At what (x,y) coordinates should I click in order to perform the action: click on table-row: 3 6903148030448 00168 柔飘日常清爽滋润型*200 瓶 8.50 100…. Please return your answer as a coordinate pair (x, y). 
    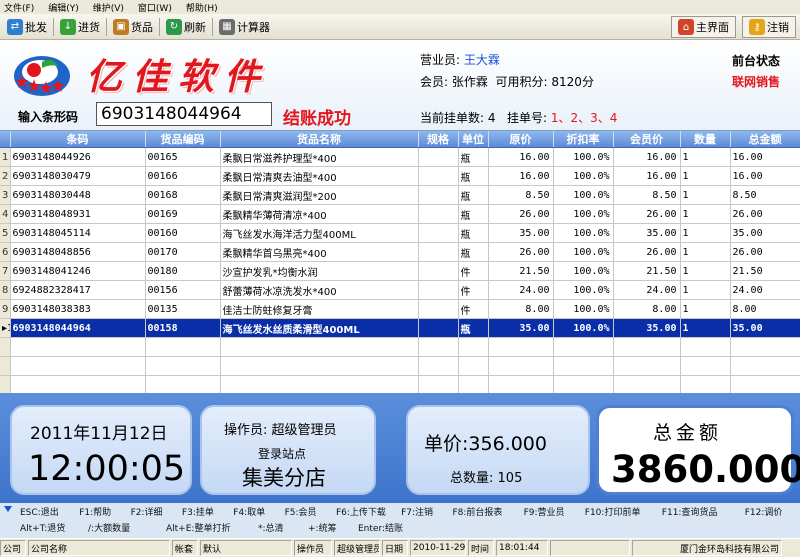
    Looking at the image, I should click on (400, 195).